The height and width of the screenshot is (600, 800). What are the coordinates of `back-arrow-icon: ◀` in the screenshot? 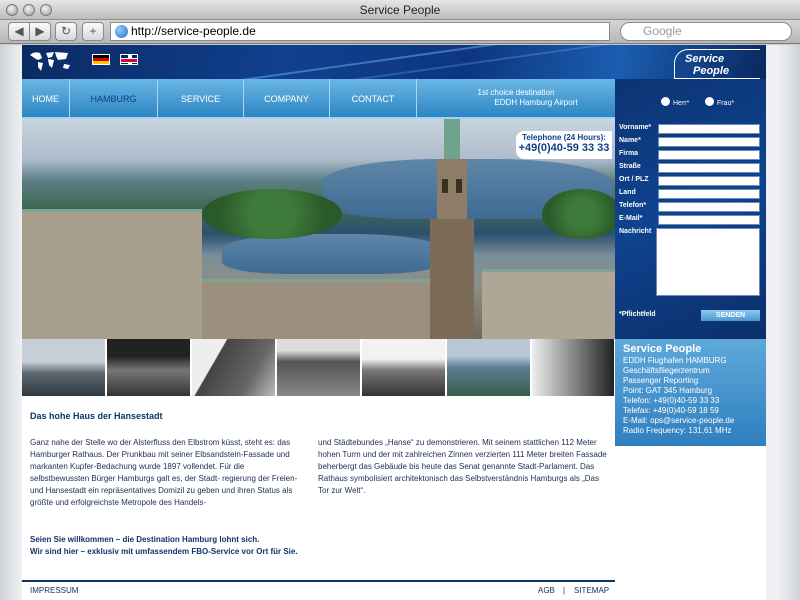 It's located at (19, 31).